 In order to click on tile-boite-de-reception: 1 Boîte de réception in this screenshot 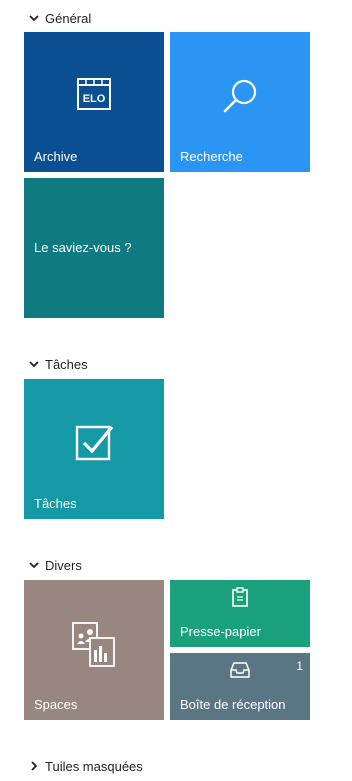, I will do `click(240, 686)`.